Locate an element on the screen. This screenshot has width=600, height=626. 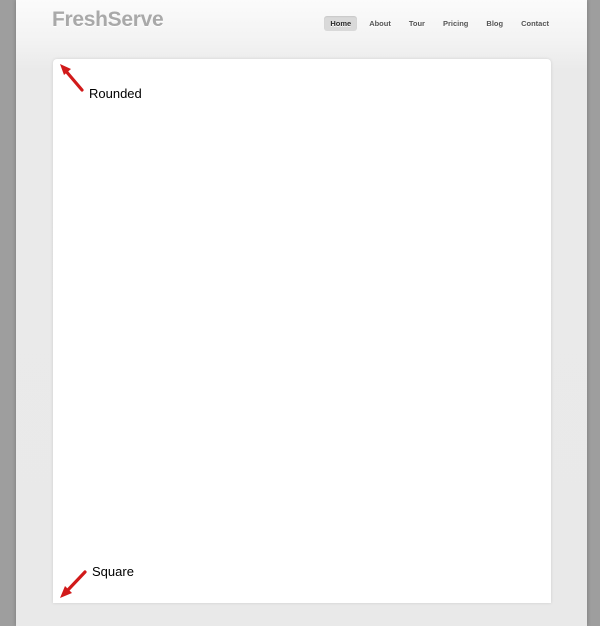
nav-item-about: About is located at coordinates (380, 23).